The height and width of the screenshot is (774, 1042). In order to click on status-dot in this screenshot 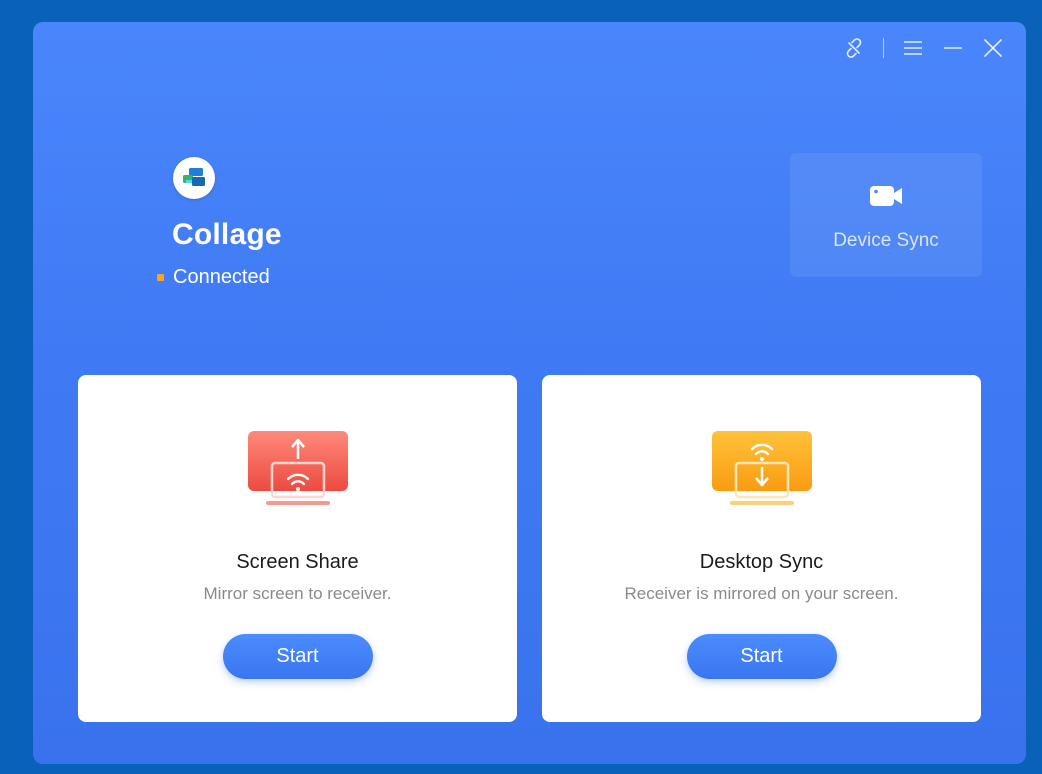, I will do `click(160, 277)`.